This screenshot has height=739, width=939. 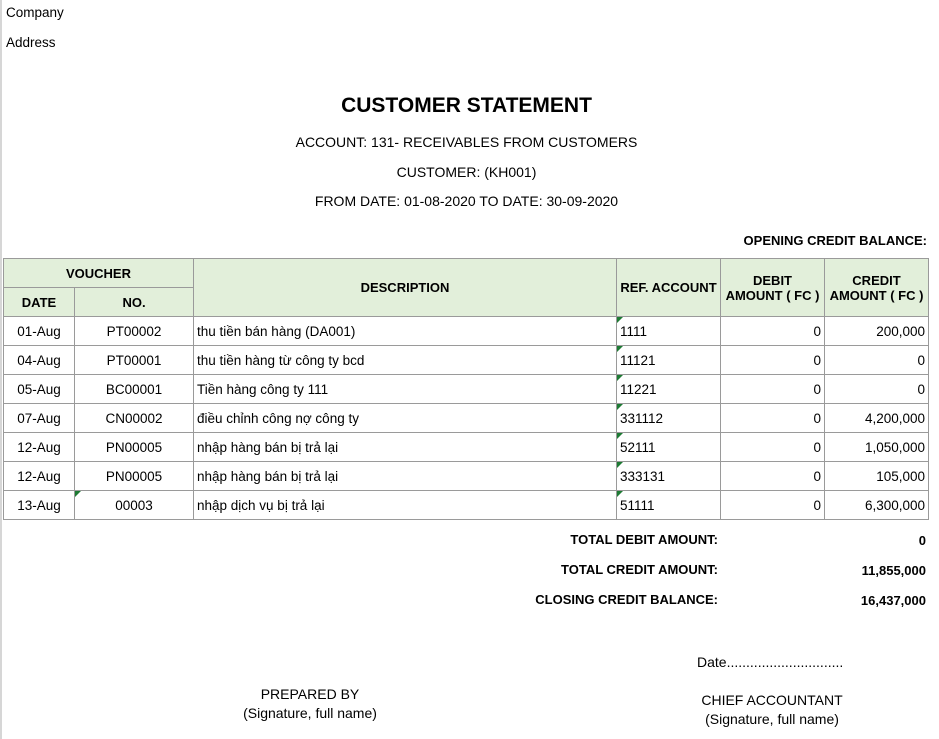 I want to click on description-cell: điều chỉnh công nợ công ty, so click(x=405, y=418).